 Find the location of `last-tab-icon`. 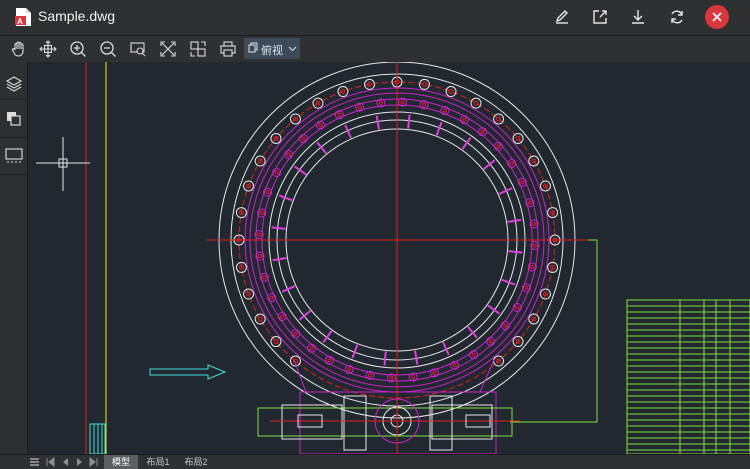

last-tab-icon is located at coordinates (93, 462).